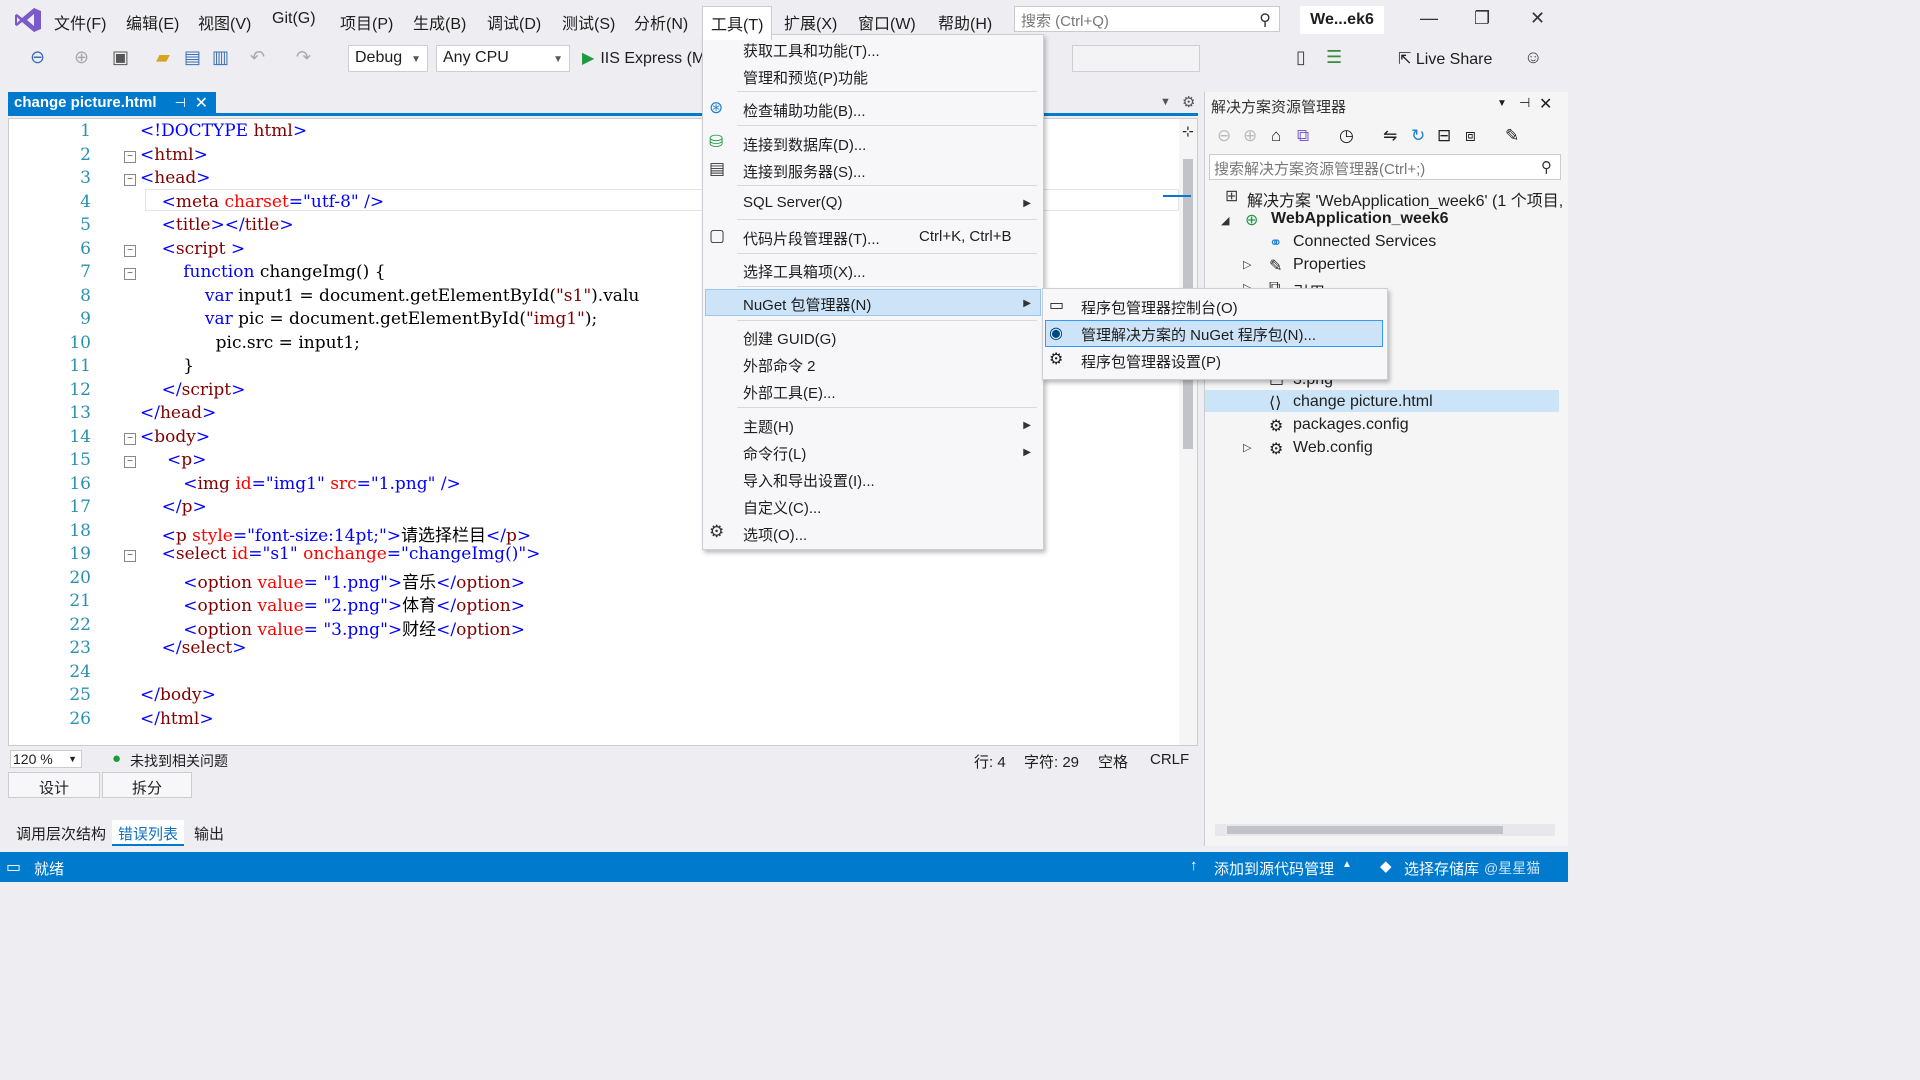 Image resolution: width=1920 pixels, height=1080 pixels. What do you see at coordinates (192, 249) in the screenshot?
I see `code-line: <script >` at bounding box center [192, 249].